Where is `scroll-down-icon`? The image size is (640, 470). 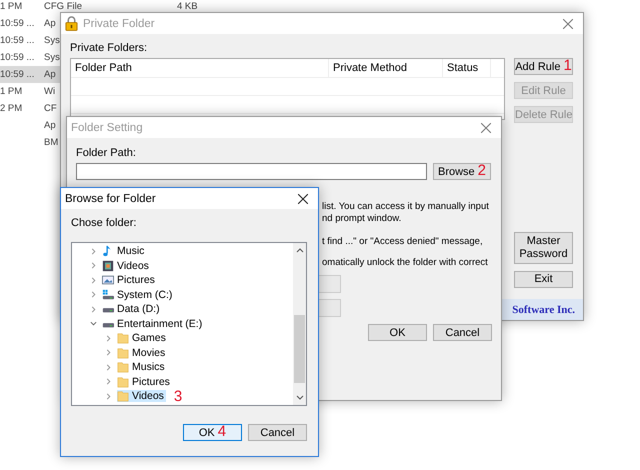
scroll-down-icon is located at coordinates (300, 398).